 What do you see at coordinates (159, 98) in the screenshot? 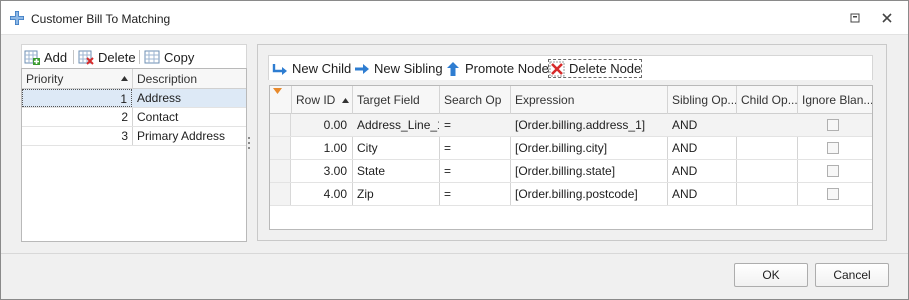
I see `description-cell: Address` at bounding box center [159, 98].